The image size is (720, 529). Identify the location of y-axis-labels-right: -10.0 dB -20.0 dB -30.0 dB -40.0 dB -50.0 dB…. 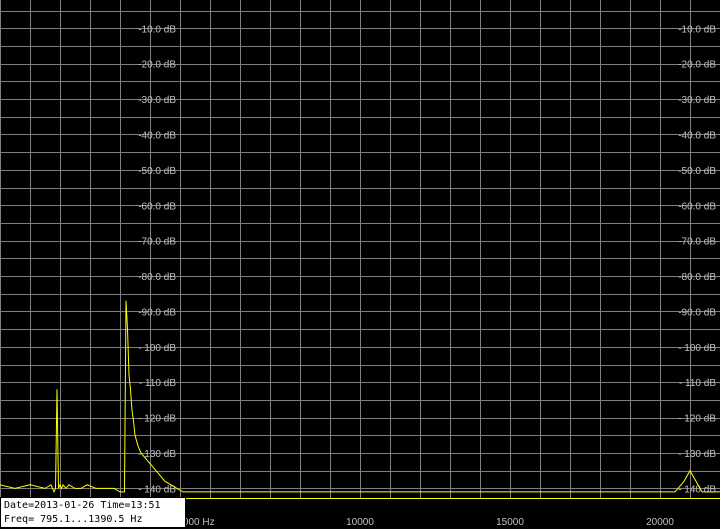
(697, 259).